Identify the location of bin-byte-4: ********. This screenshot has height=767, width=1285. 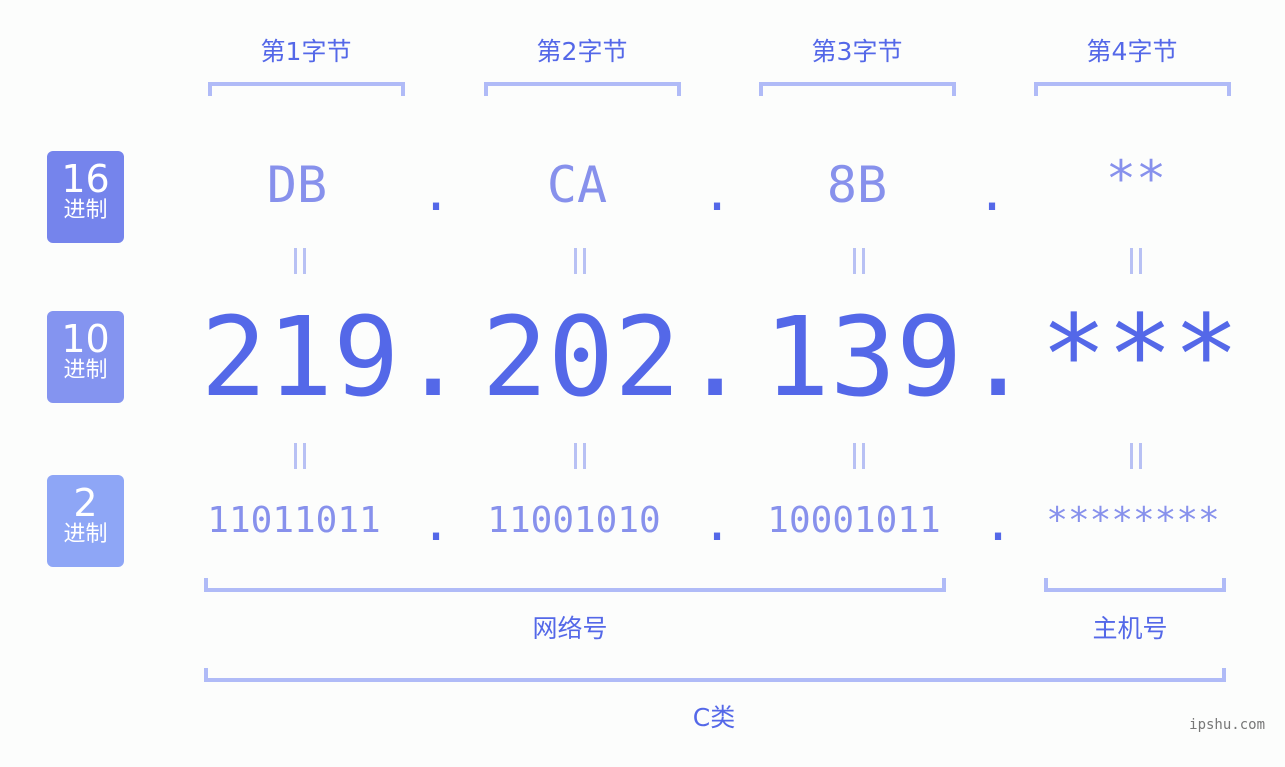
(1133, 520).